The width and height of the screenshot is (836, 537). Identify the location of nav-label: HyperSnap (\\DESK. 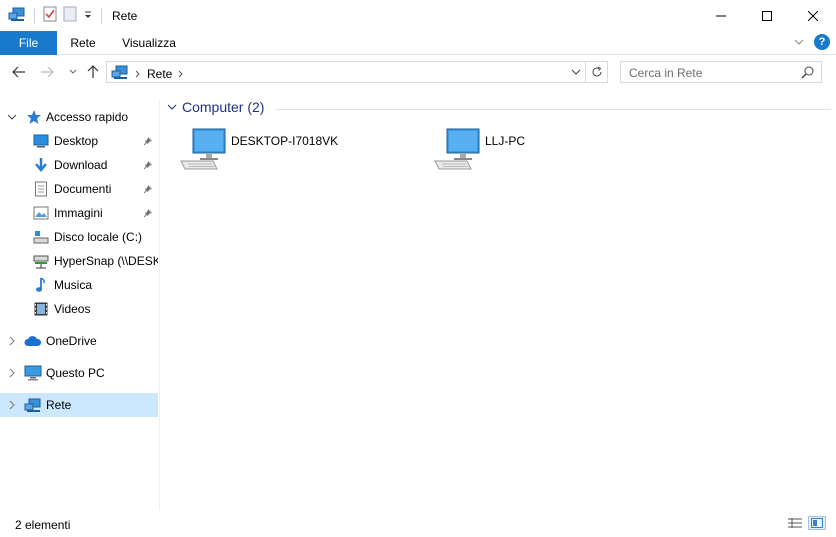
(106, 261).